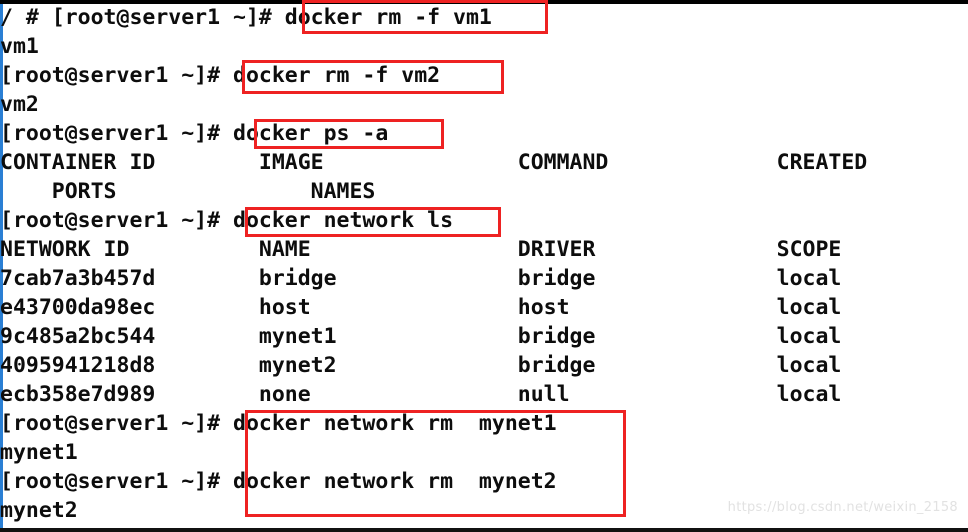 The height and width of the screenshot is (532, 968). I want to click on terminal-line: e43700da98ec host host local, so click(421, 307).